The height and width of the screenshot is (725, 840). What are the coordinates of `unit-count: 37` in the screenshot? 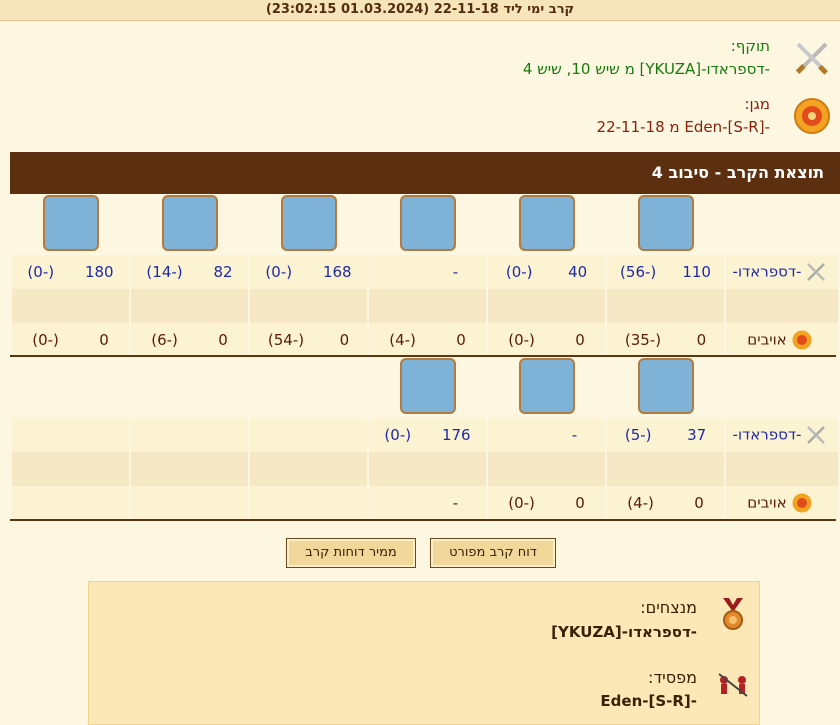 It's located at (697, 435).